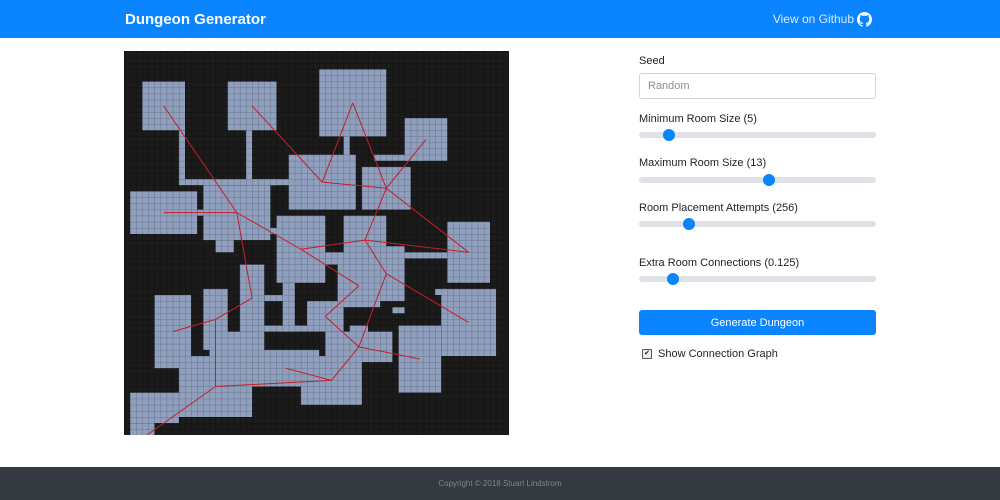 This screenshot has width=1000, height=500. I want to click on max-room-size-label: Maximum Room Size (13), so click(703, 163).